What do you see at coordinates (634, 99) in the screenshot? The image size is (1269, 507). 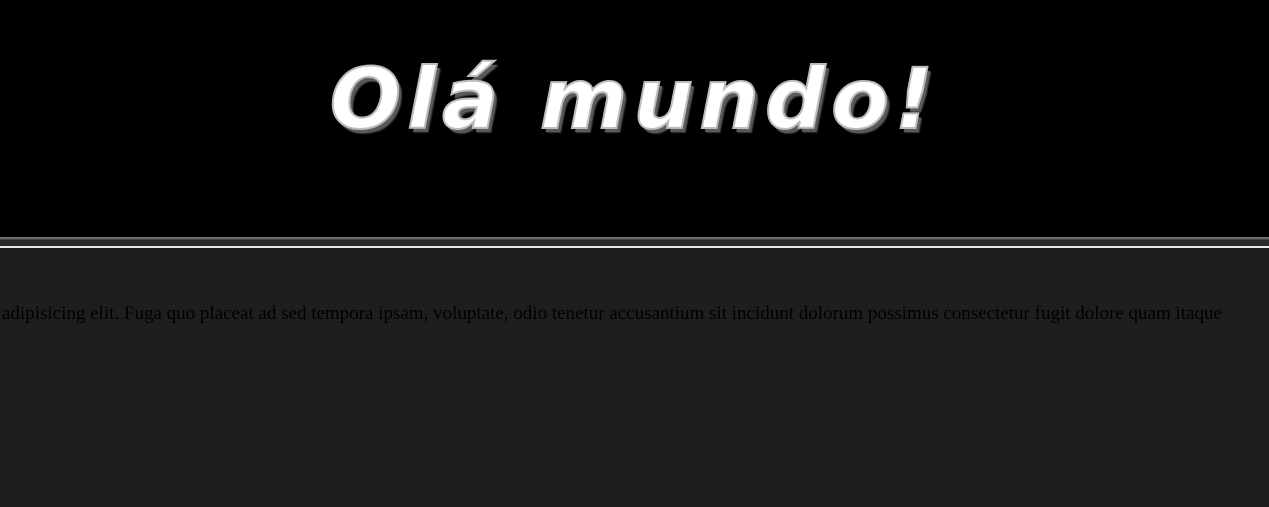 I see `page-title: Olá mundo!` at bounding box center [634, 99].